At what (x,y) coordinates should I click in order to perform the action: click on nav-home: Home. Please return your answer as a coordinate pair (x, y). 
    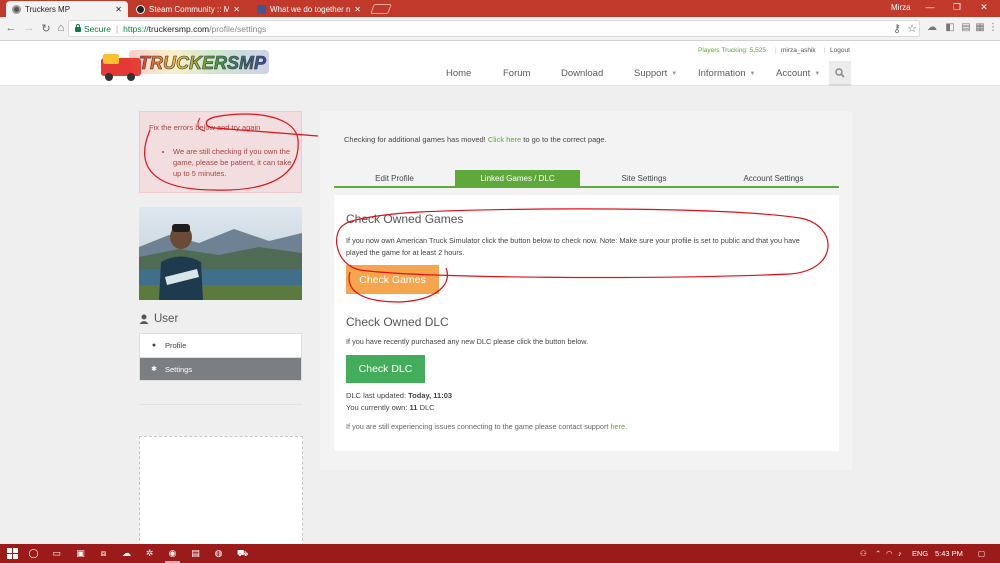
    Looking at the image, I should click on (458, 73).